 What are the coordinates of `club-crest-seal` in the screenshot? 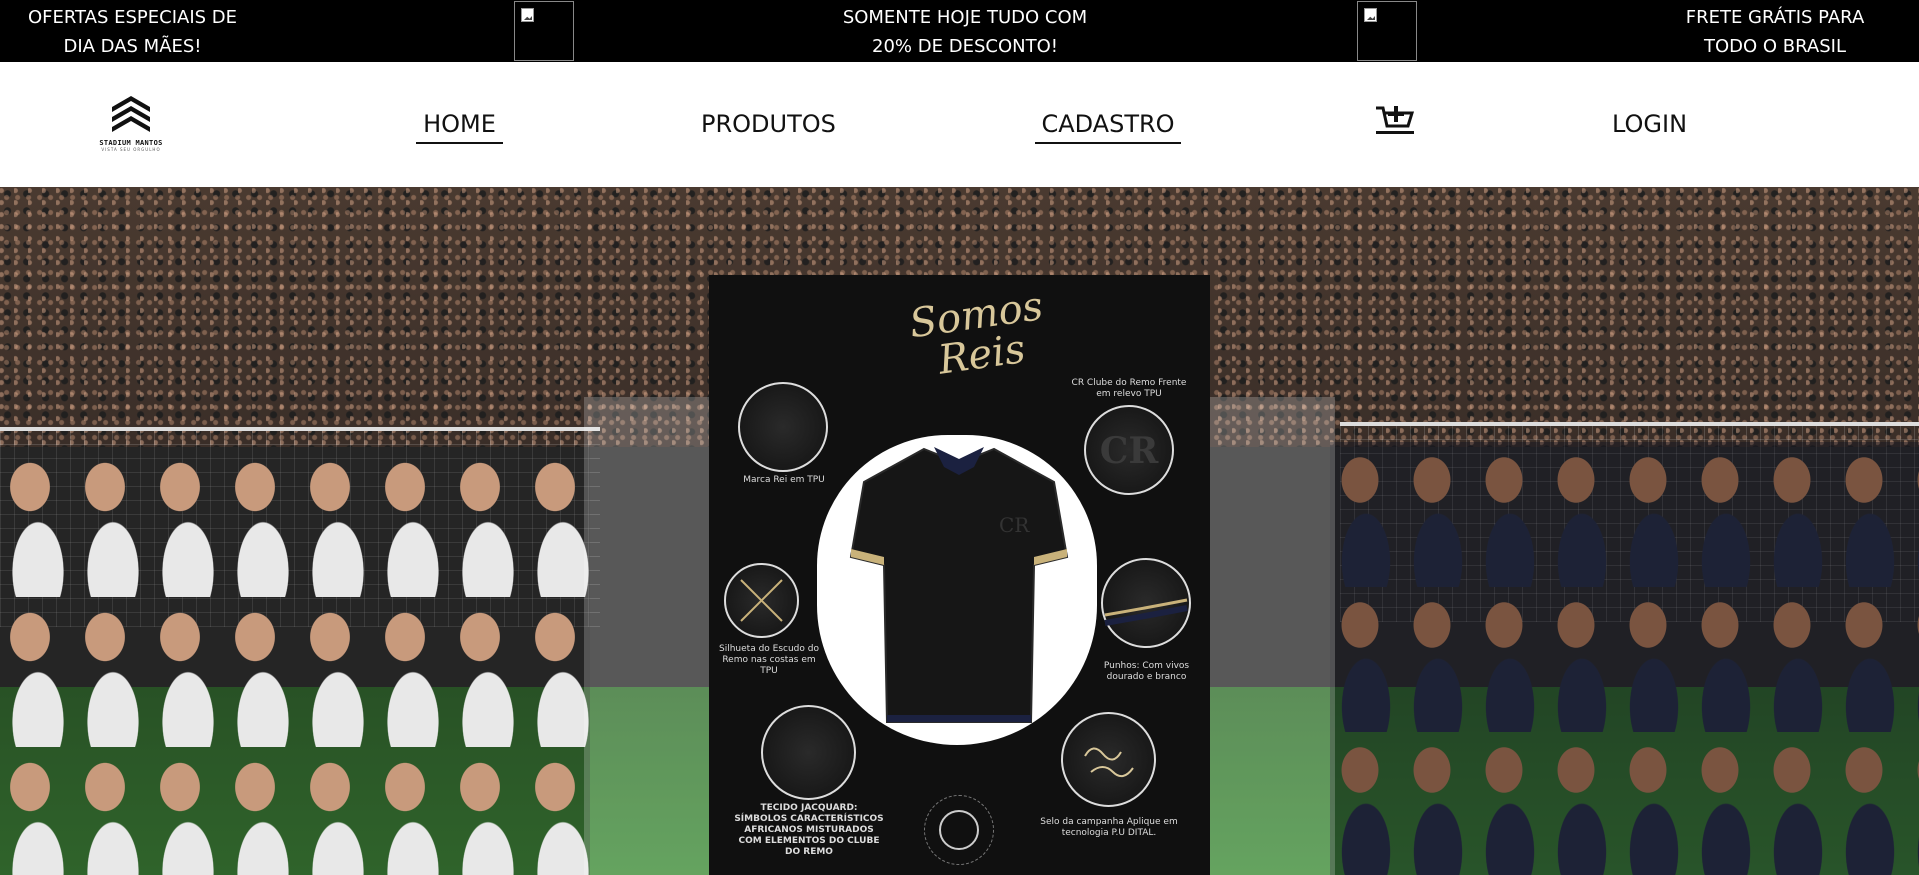 It's located at (959, 830).